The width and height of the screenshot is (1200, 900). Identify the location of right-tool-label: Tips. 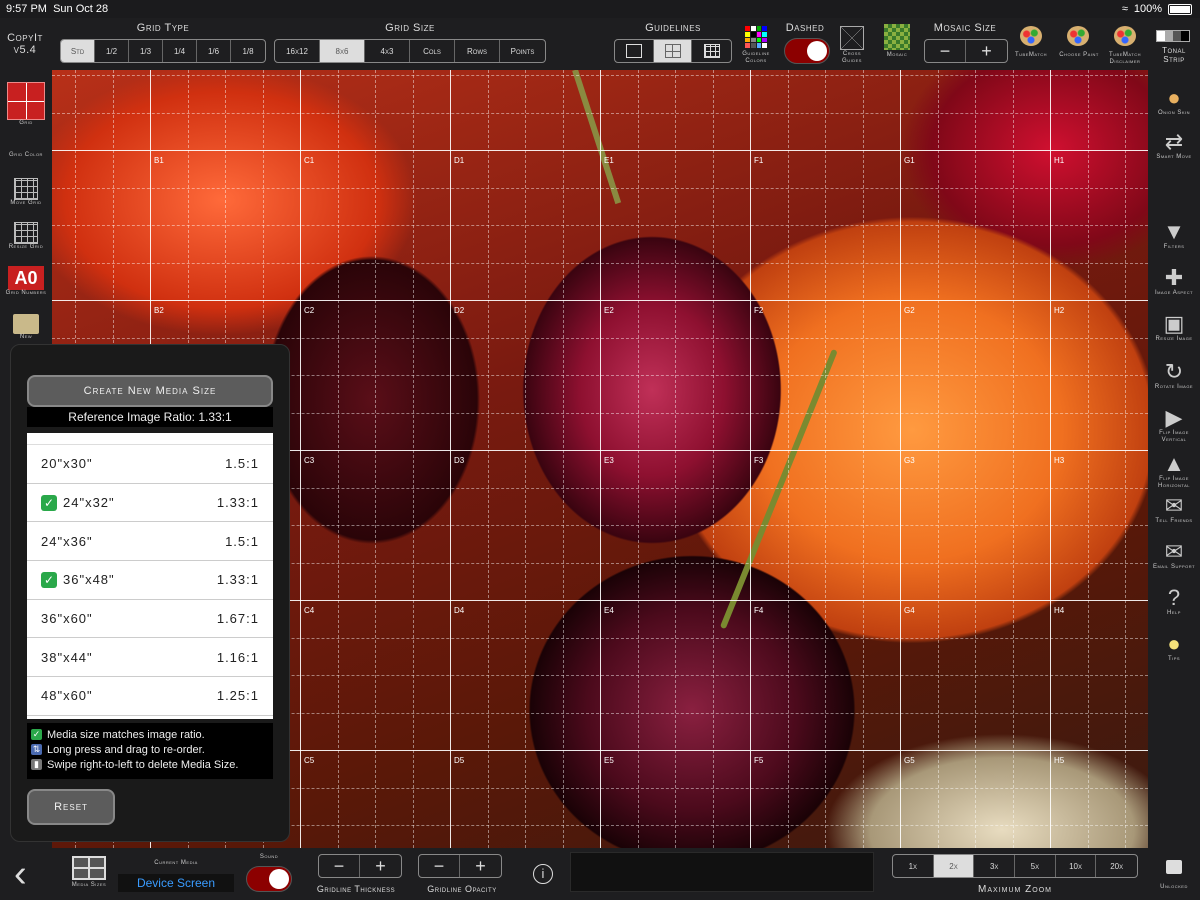
(1174, 659).